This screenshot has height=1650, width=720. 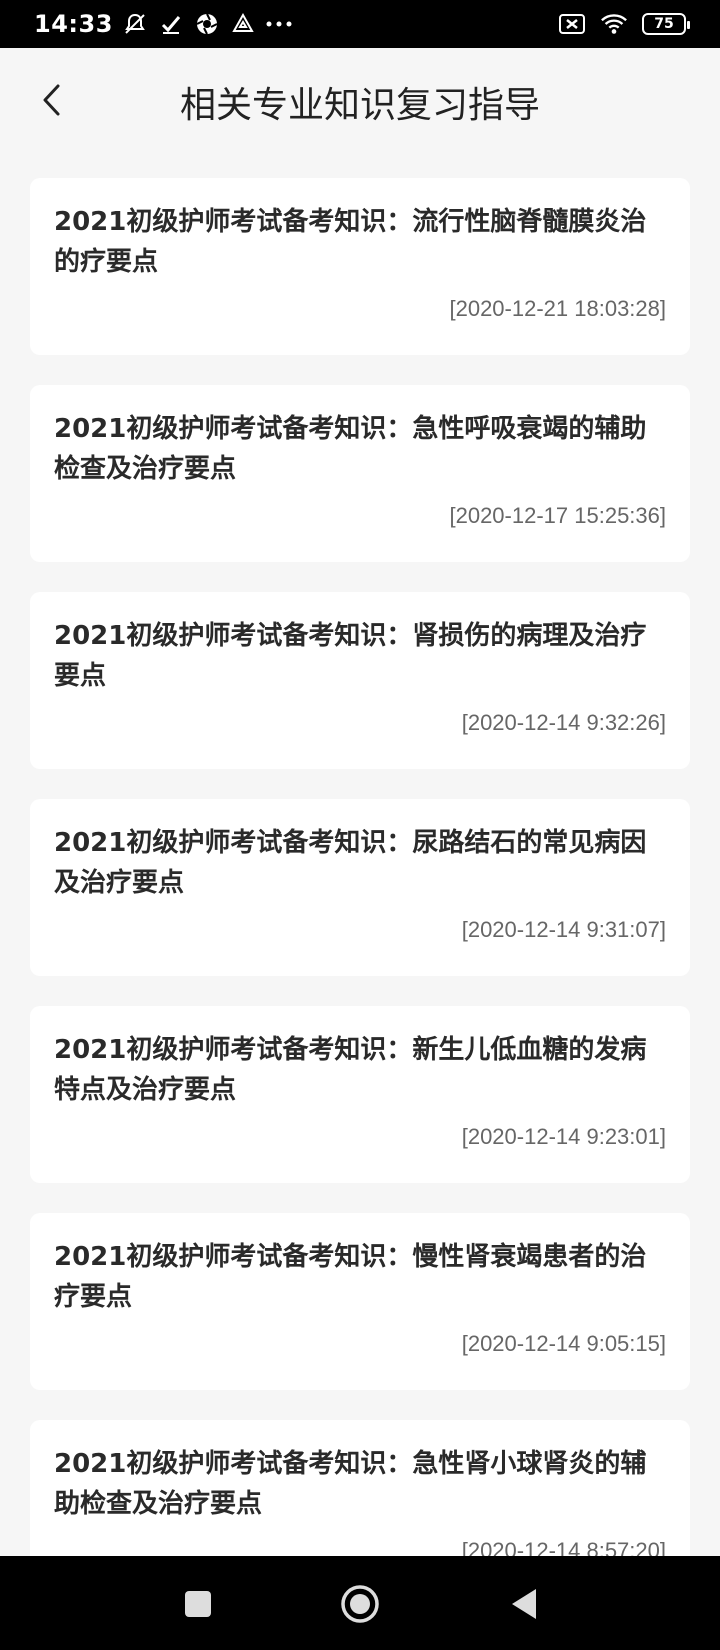 I want to click on check-icon, so click(x=171, y=24).